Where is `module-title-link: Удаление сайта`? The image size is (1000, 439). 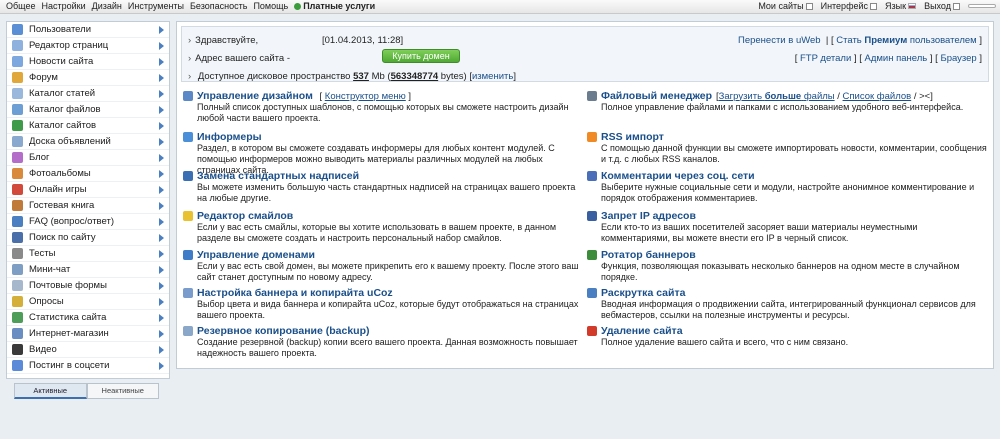
module-title-link: Удаление сайта is located at coordinates (642, 331).